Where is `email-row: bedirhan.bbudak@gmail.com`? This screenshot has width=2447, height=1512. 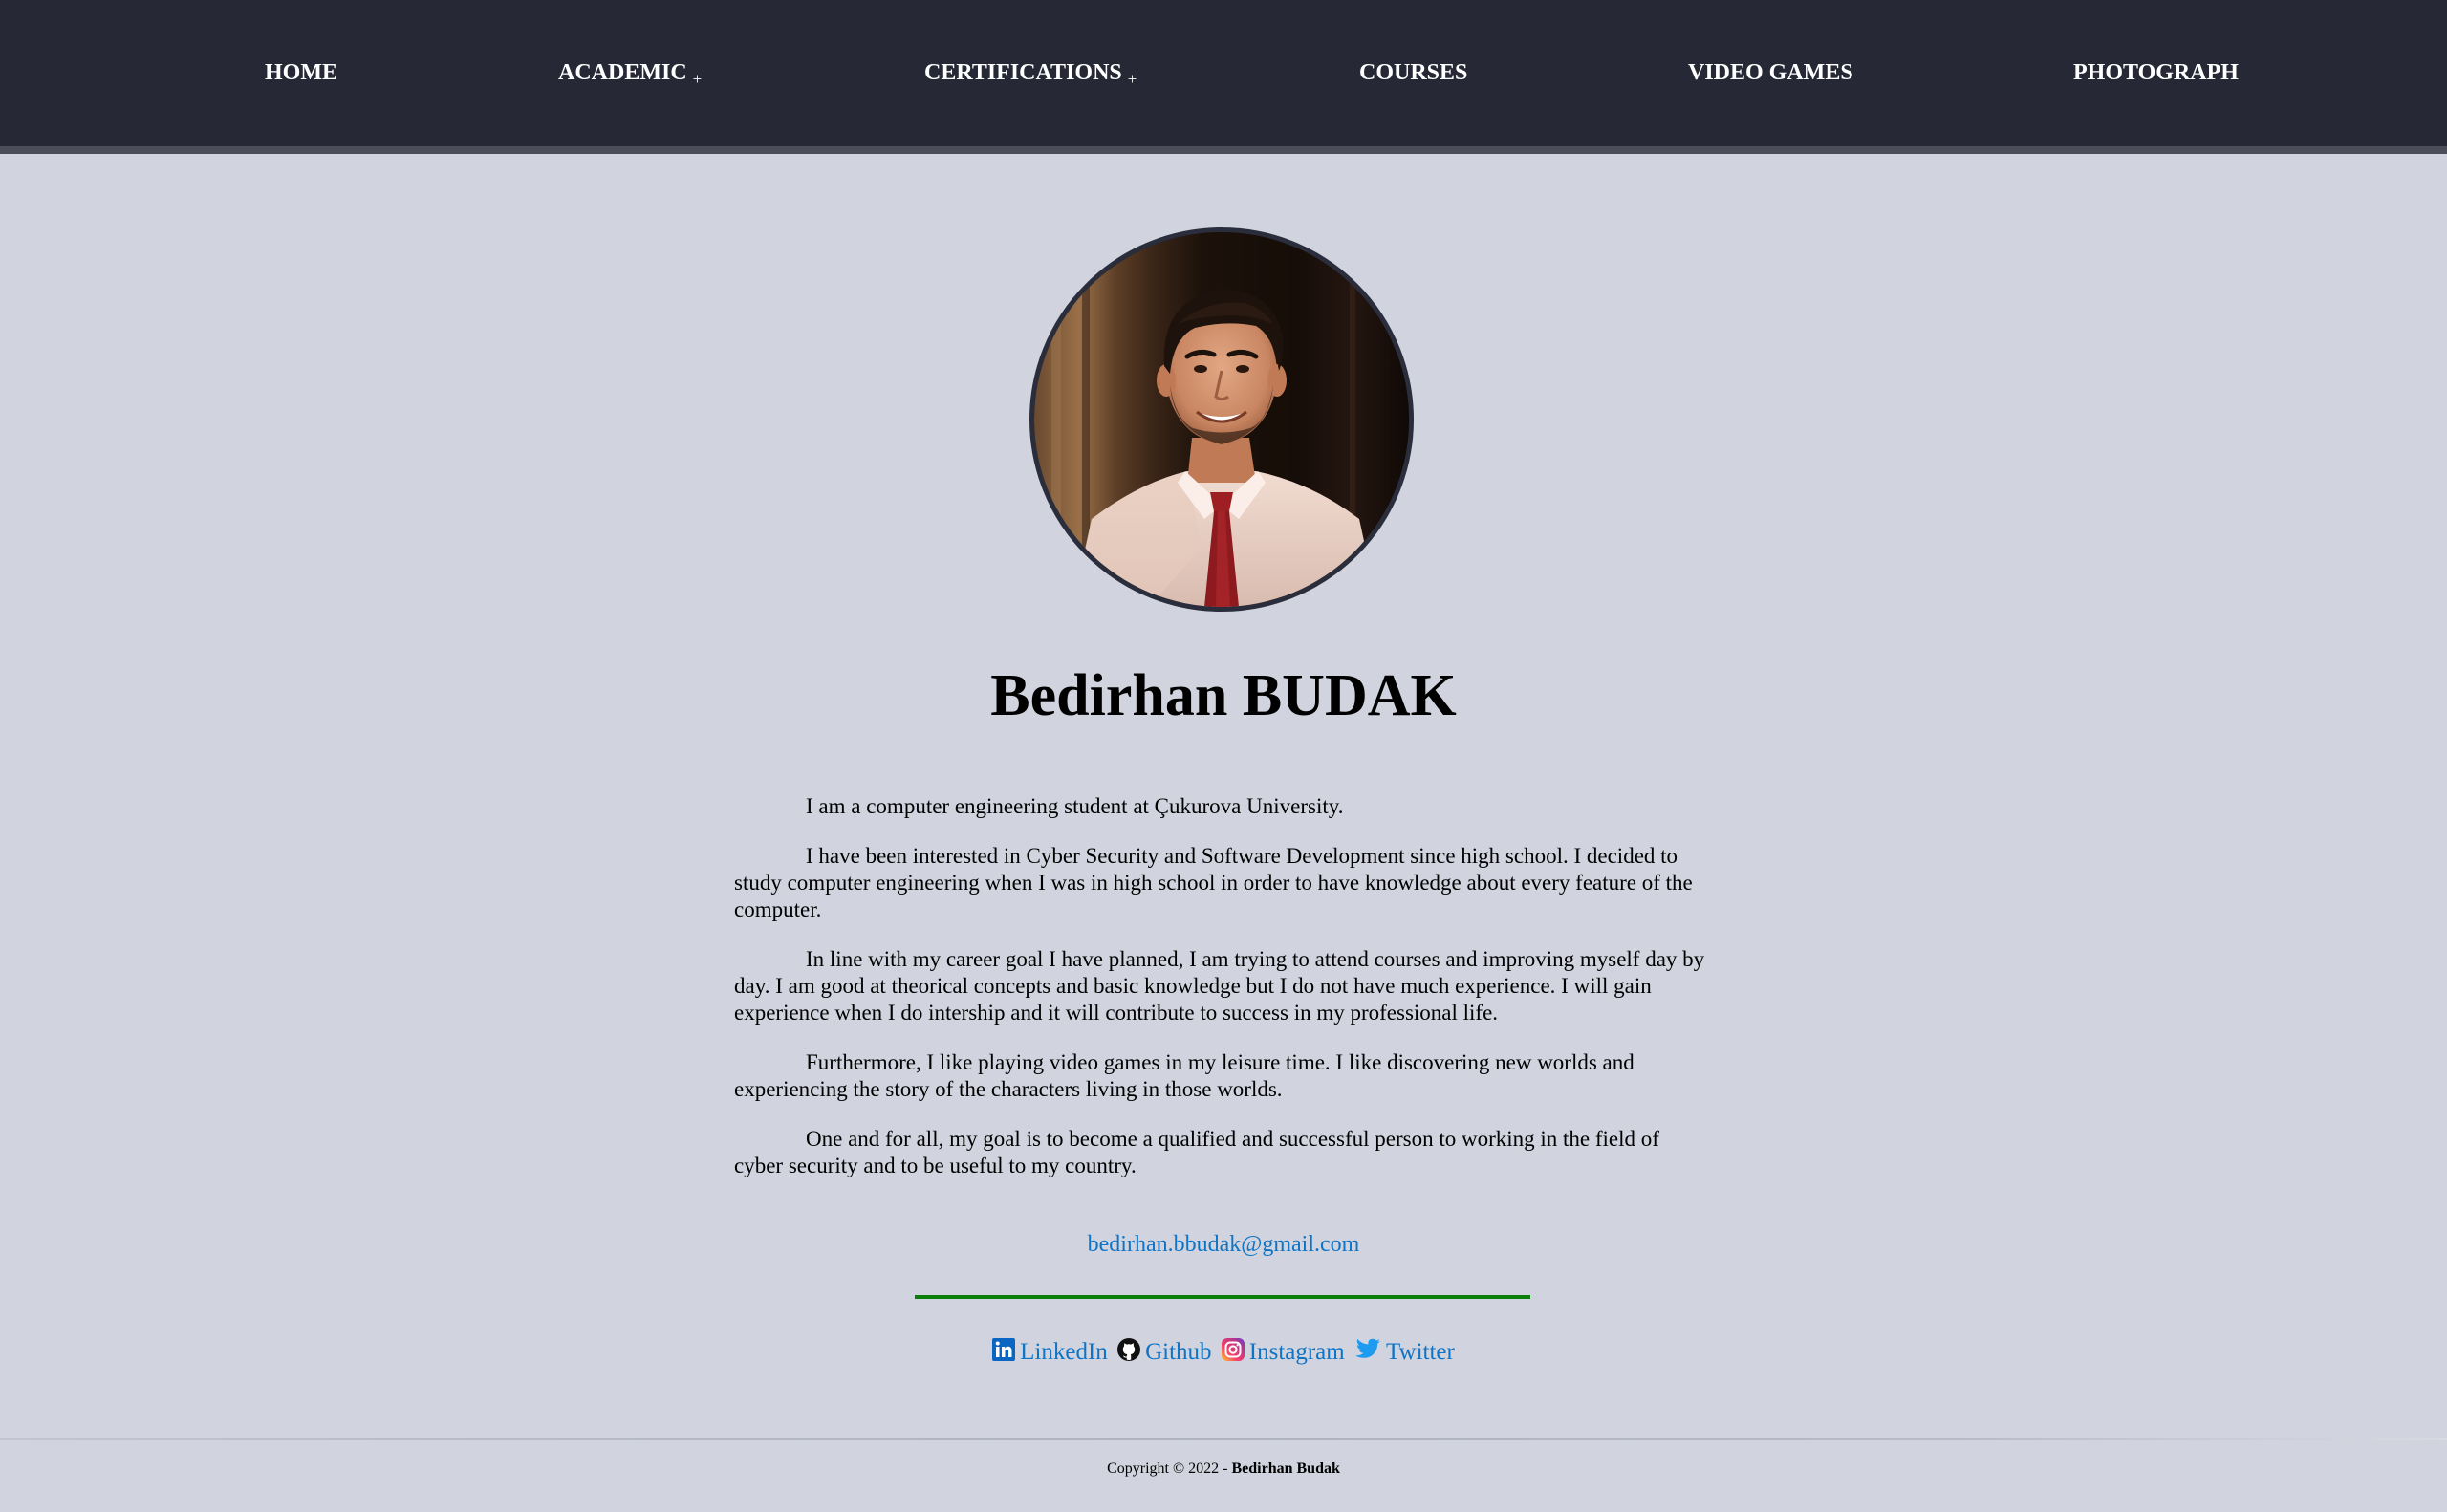
email-row: bedirhan.bbudak@gmail.com is located at coordinates (1223, 1244).